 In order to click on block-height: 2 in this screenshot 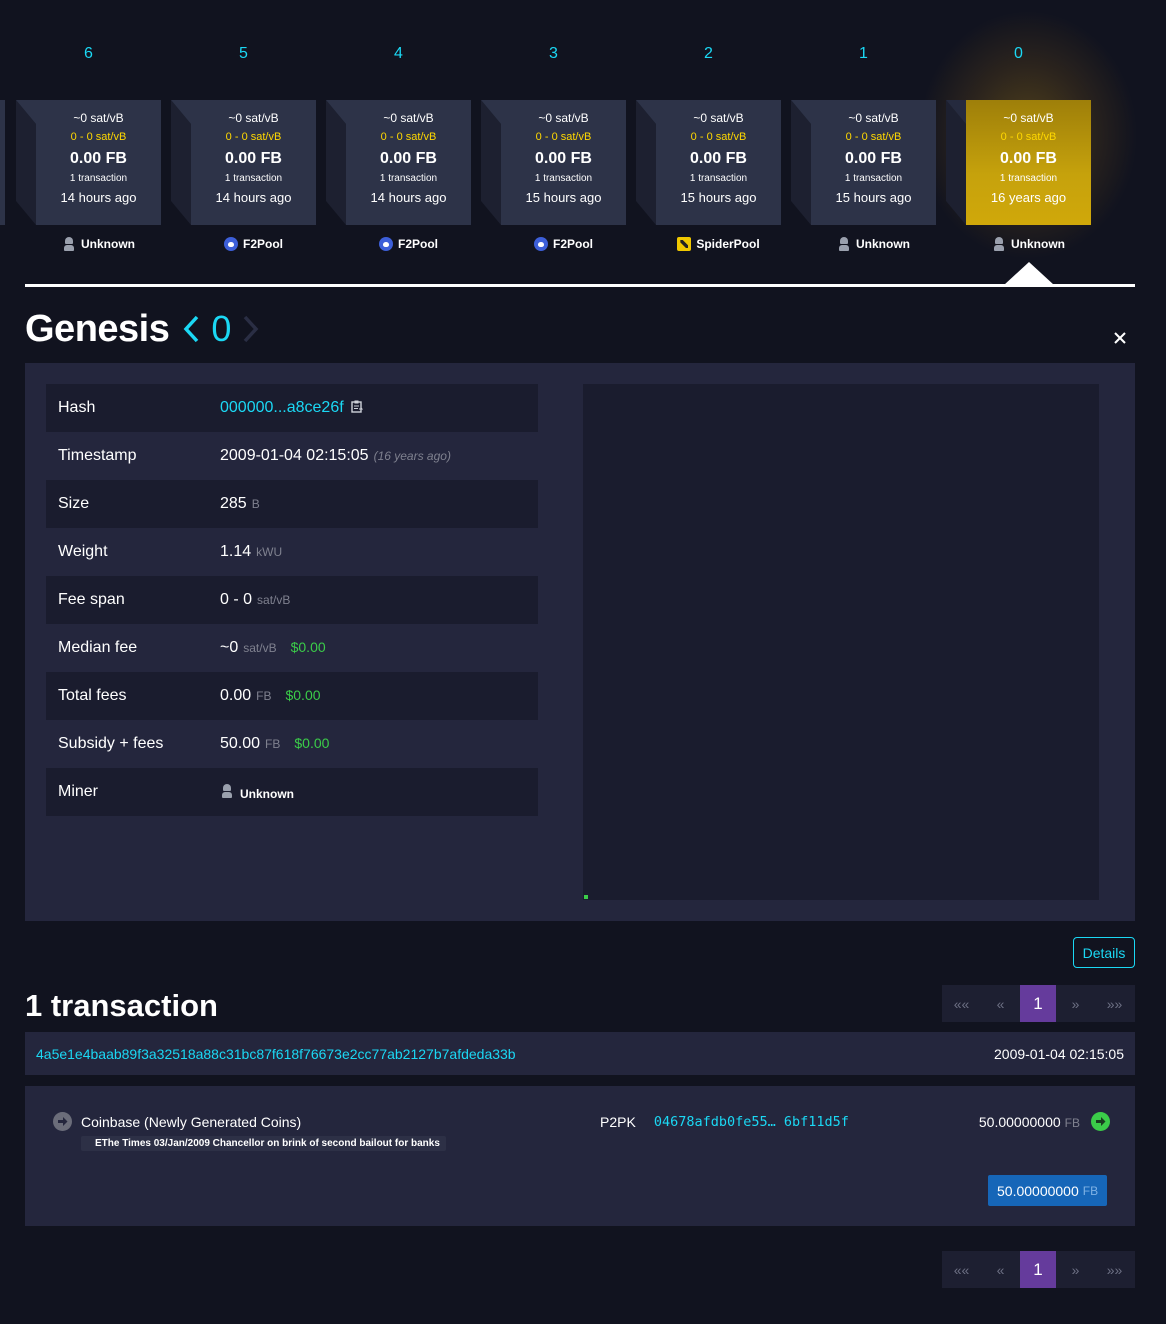, I will do `click(708, 54)`.